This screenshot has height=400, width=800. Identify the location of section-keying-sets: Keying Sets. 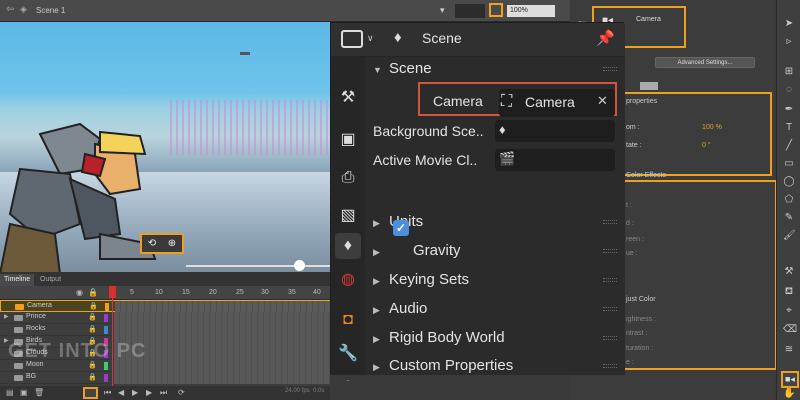
(429, 279).